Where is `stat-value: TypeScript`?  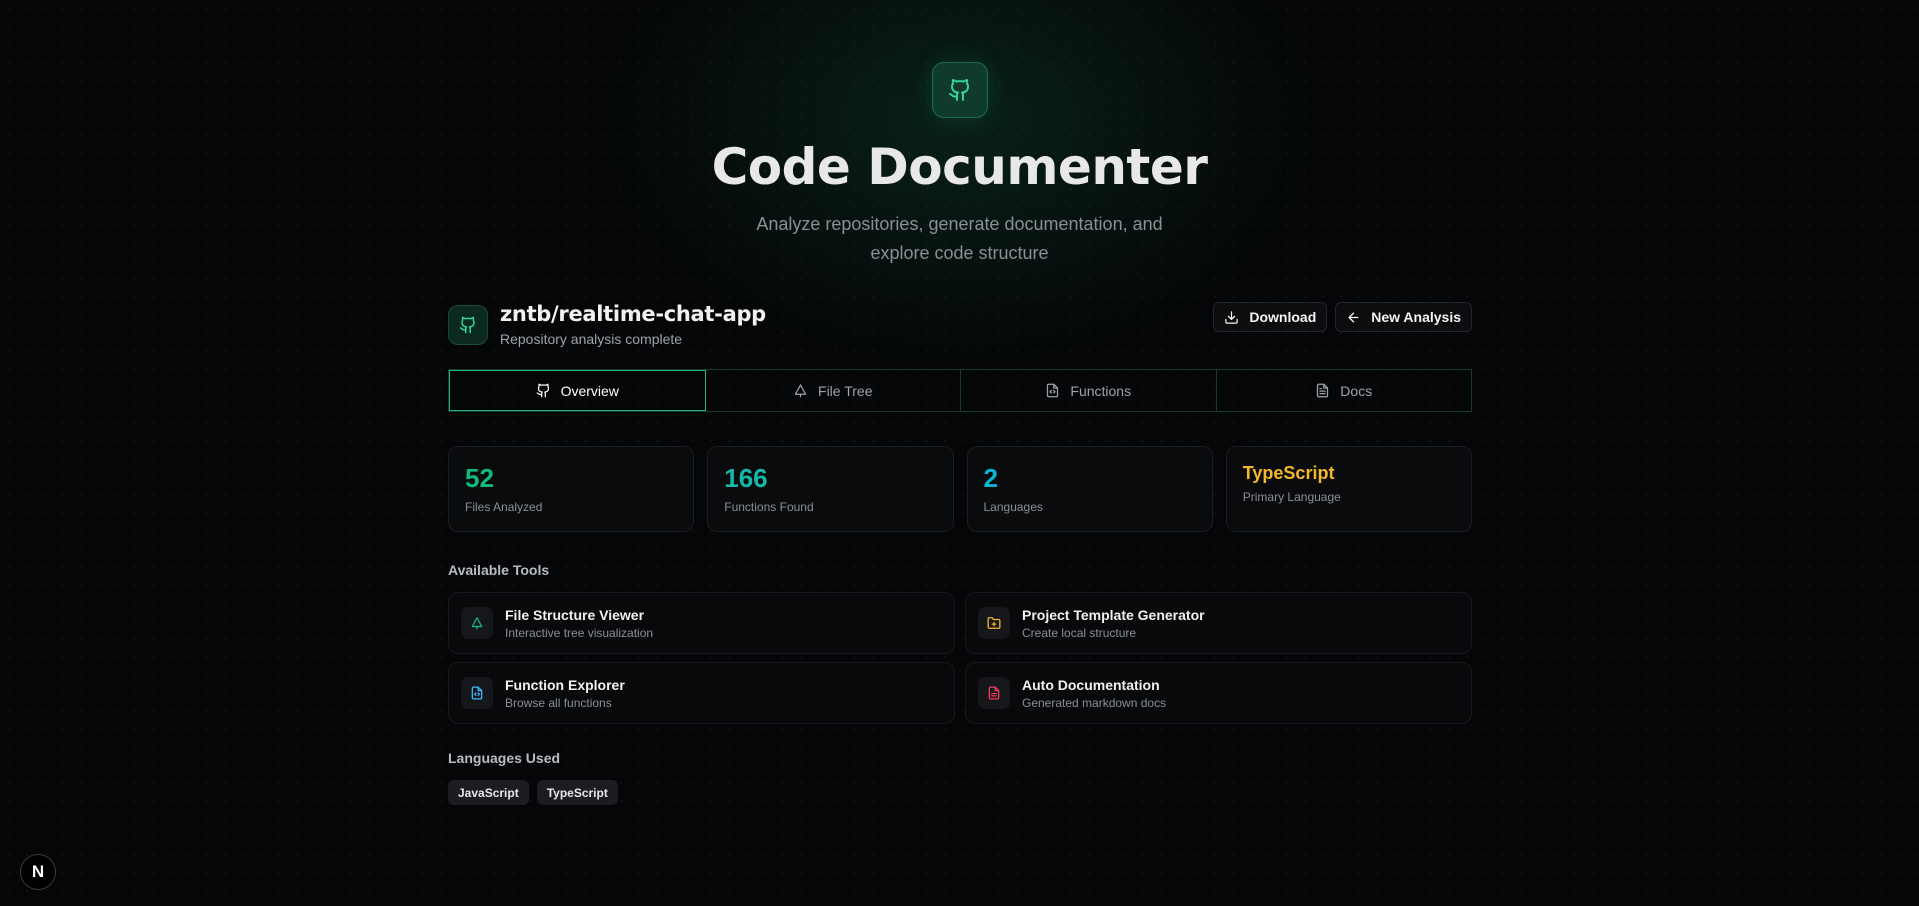
stat-value: TypeScript is located at coordinates (1288, 473).